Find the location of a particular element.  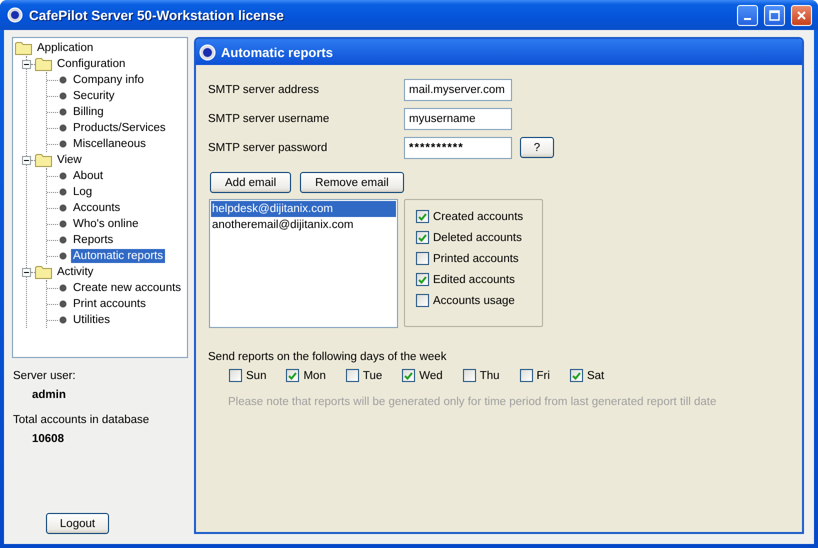

tree-item: Reports is located at coordinates (93, 240).